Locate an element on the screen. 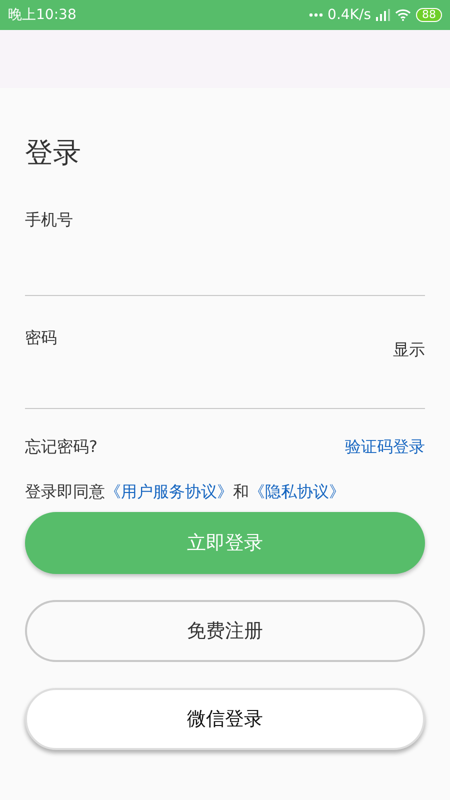 The height and width of the screenshot is (800, 450). battery-indicator: 88 is located at coordinates (429, 15).